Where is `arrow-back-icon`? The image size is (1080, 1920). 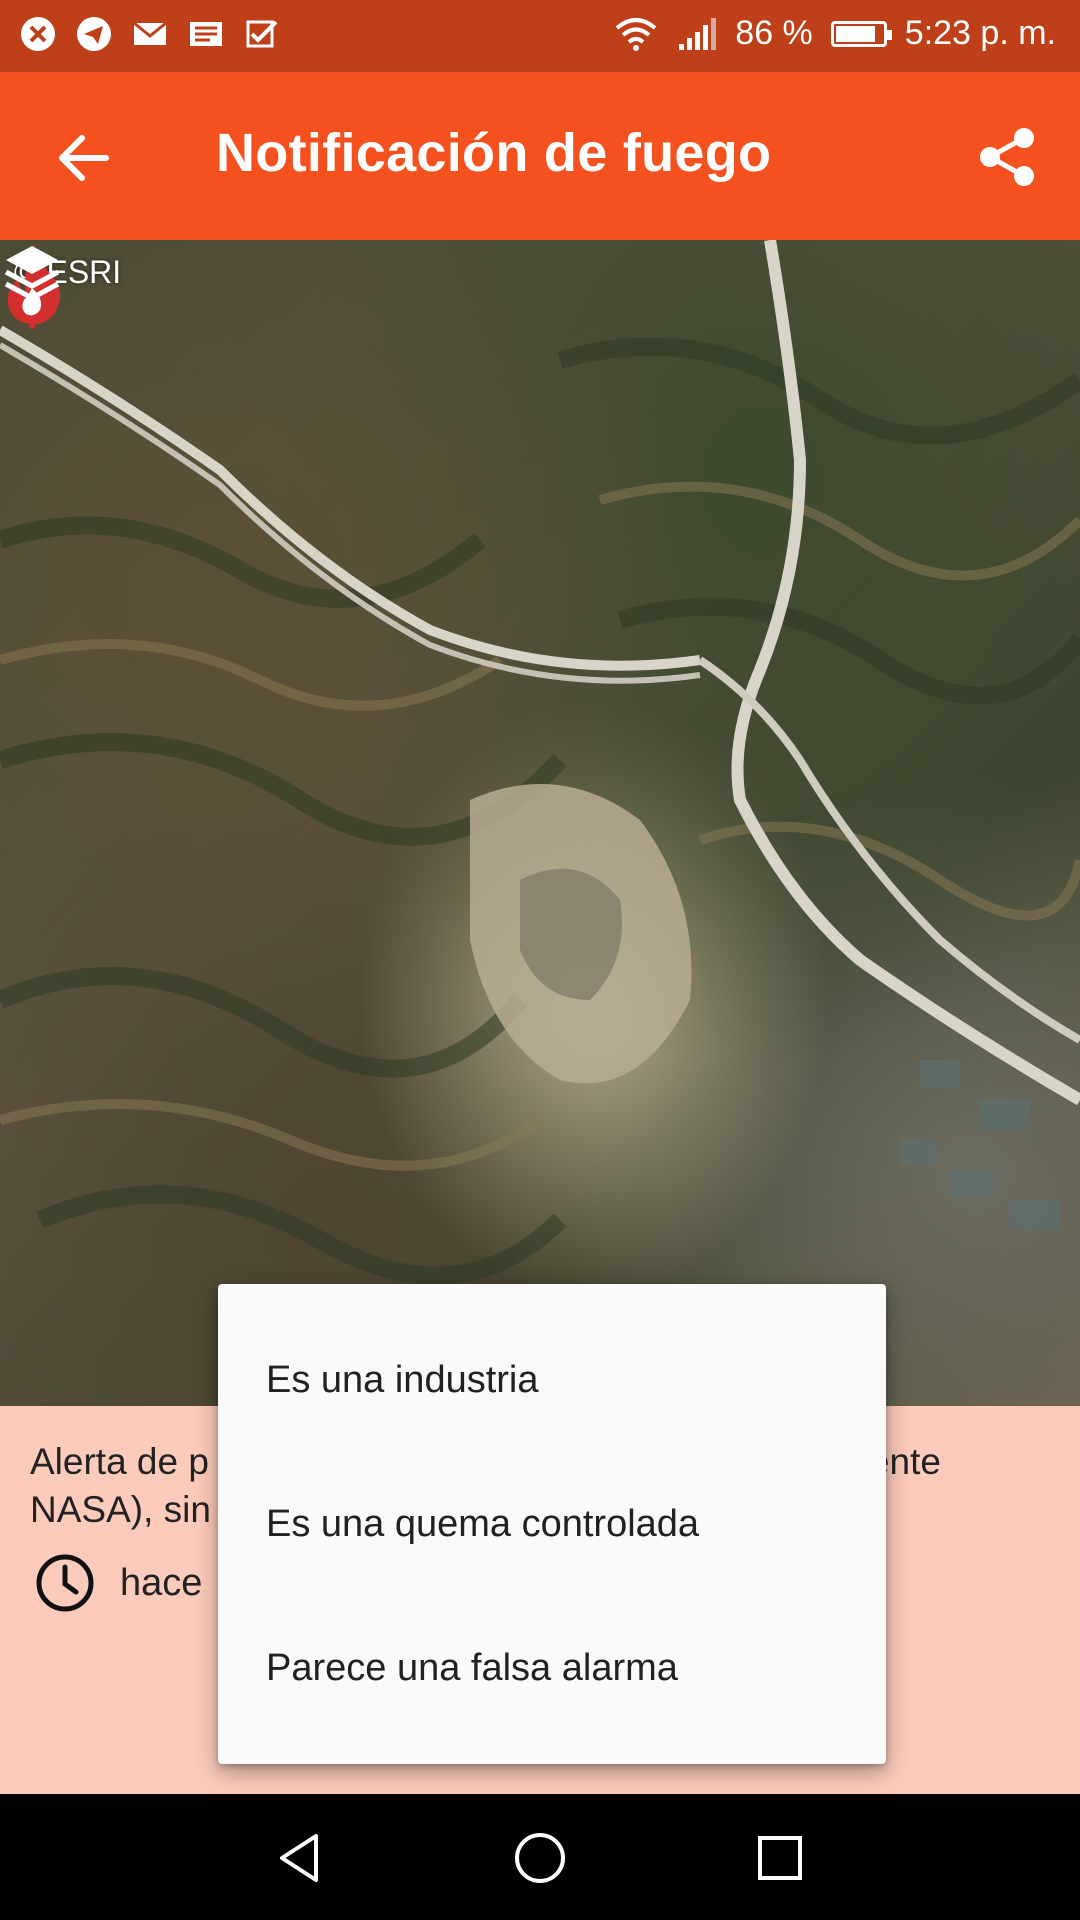
arrow-back-icon is located at coordinates (84, 158).